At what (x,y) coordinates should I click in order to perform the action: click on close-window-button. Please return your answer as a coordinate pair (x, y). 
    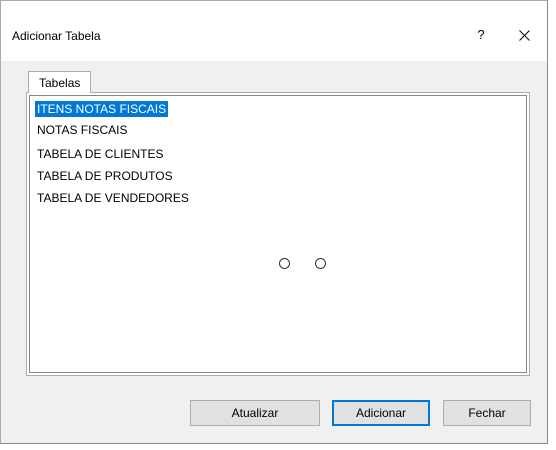
    Looking at the image, I should click on (524, 35).